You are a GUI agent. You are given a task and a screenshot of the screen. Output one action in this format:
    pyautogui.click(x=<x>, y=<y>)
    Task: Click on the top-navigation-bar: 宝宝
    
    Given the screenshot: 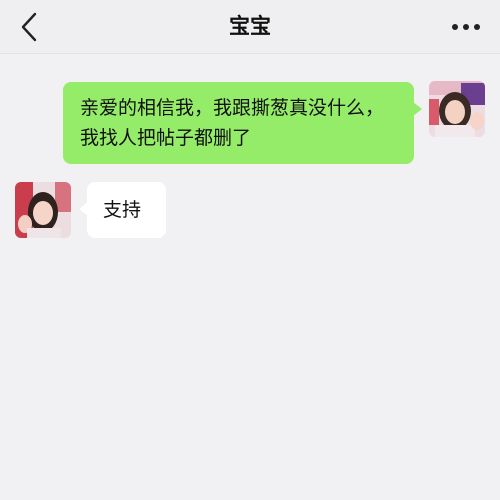 What is the action you would take?
    pyautogui.click(x=250, y=27)
    